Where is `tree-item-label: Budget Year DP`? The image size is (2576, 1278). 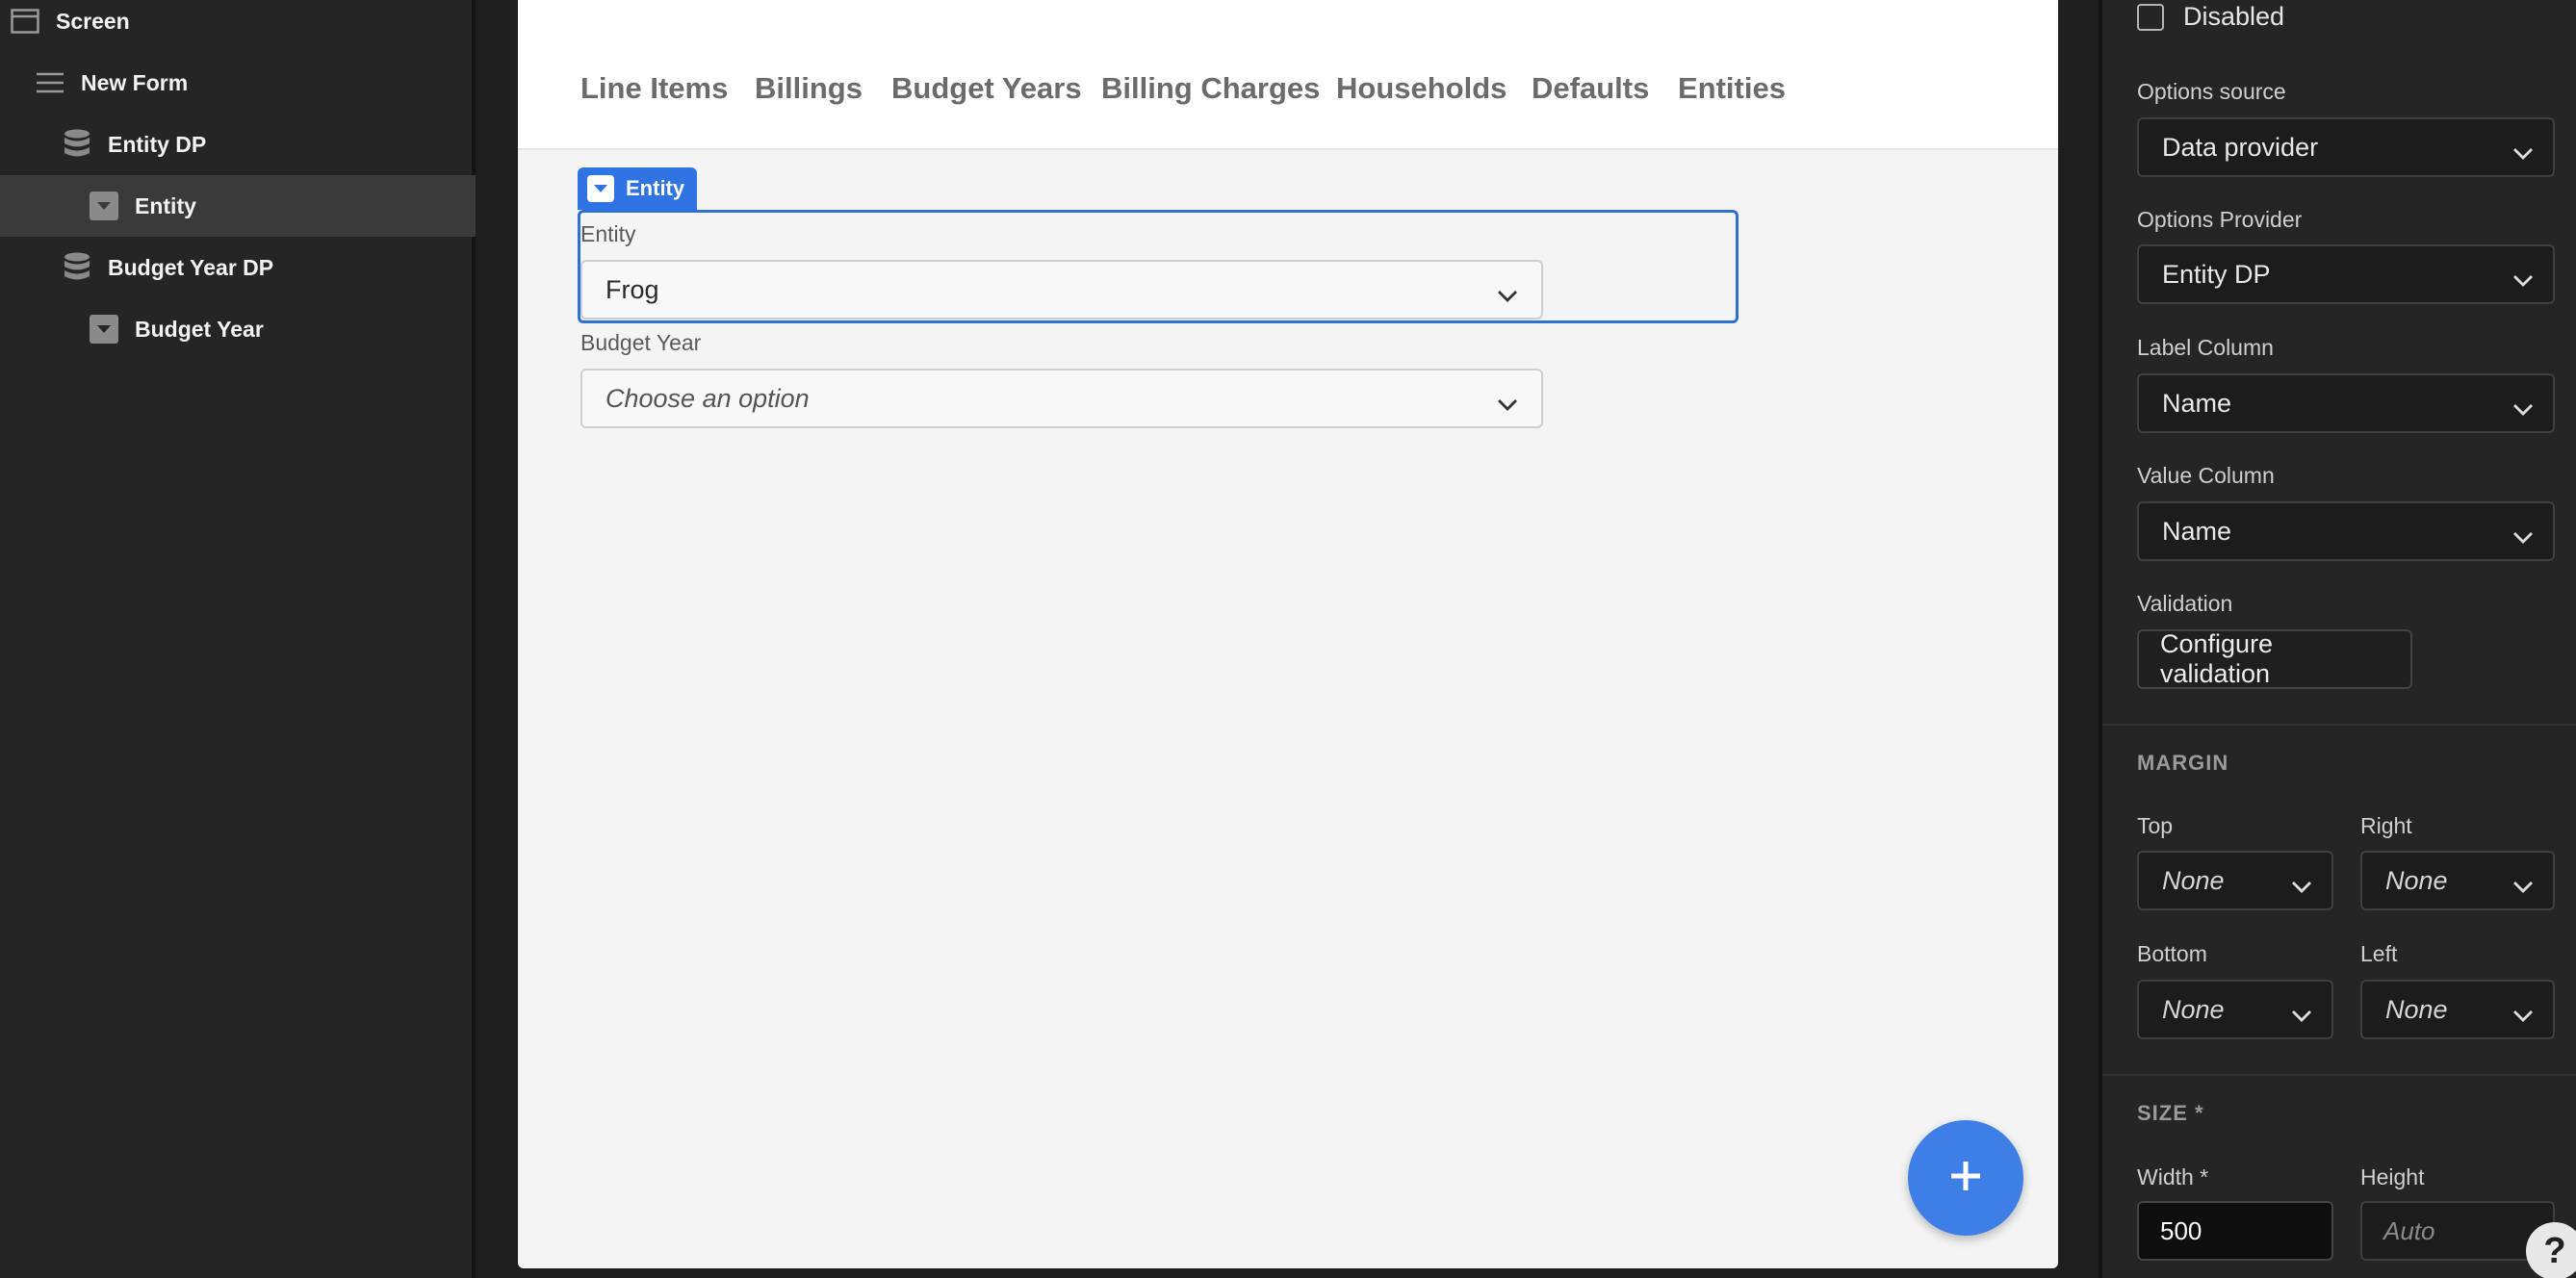 tree-item-label: Budget Year DP is located at coordinates (191, 267).